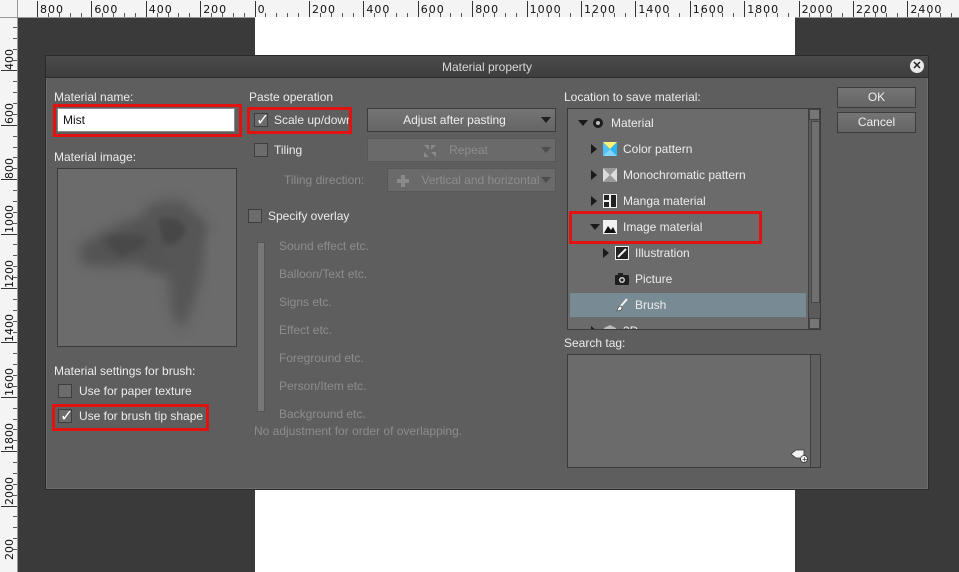  I want to click on tree-scrollbar, so click(814, 219).